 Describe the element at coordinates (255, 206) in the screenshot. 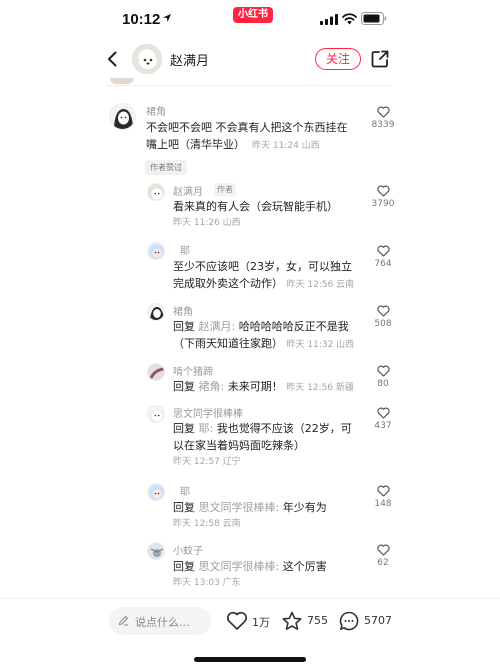

I see `reply-line: 看来真的有人会（会玩智能手机）` at that location.